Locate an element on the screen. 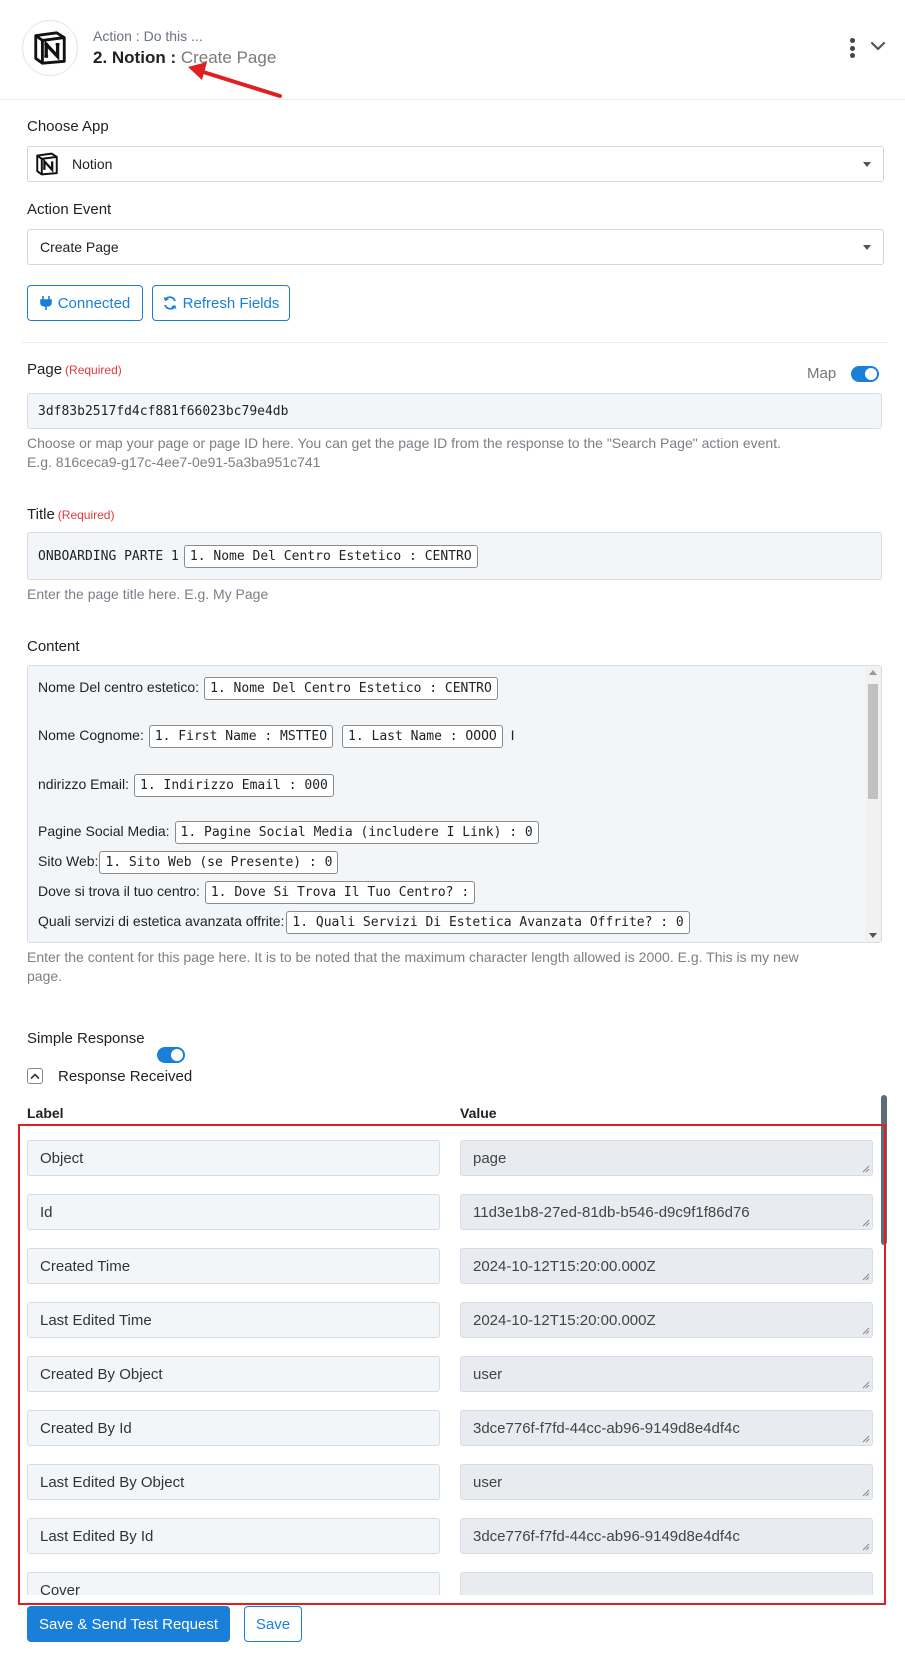  response-label-field: Last Edited By Object is located at coordinates (233, 1482).